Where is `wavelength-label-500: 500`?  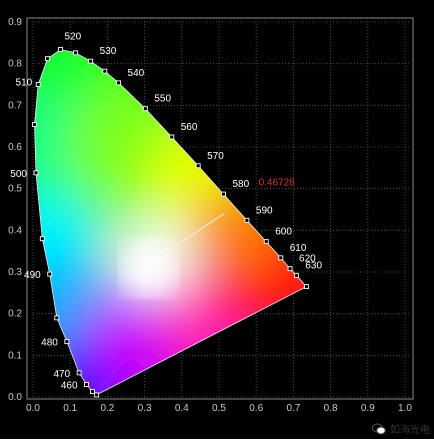
wavelength-label-500: 500 is located at coordinates (18, 174).